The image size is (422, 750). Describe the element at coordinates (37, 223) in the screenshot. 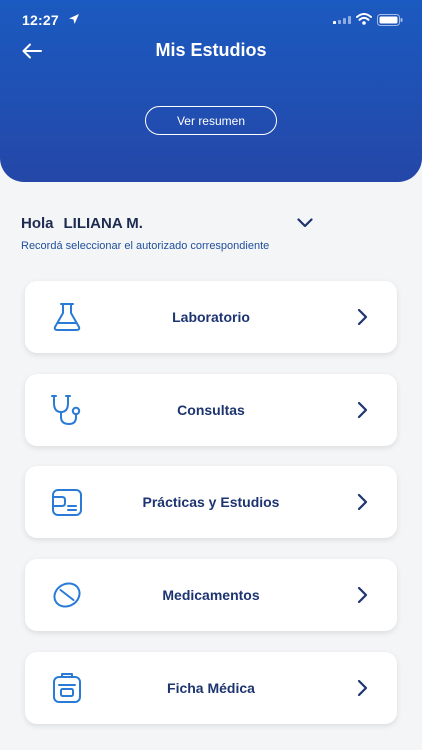

I see `greeting-label: Hola` at that location.